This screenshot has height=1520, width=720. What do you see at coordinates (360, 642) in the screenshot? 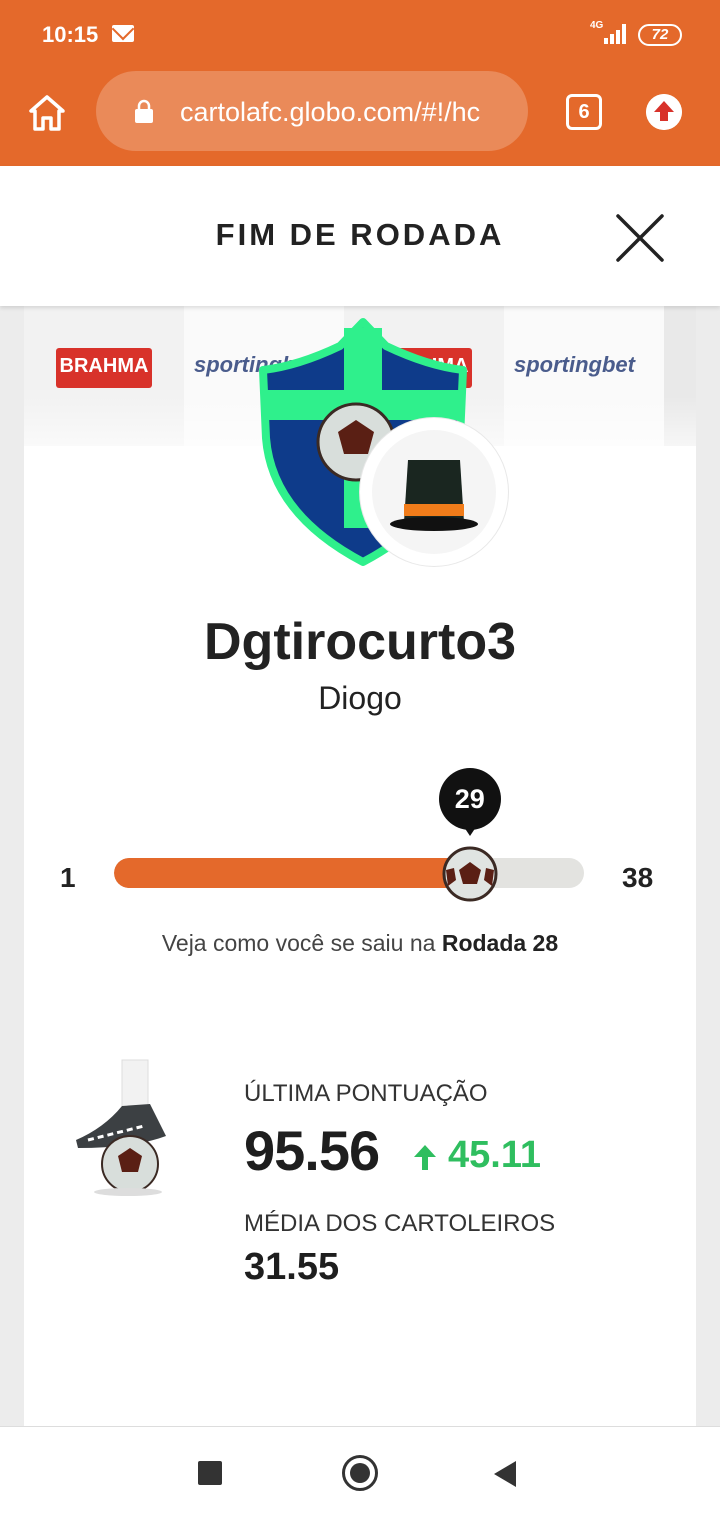
I see `team-name: Dgtirocurto3` at bounding box center [360, 642].